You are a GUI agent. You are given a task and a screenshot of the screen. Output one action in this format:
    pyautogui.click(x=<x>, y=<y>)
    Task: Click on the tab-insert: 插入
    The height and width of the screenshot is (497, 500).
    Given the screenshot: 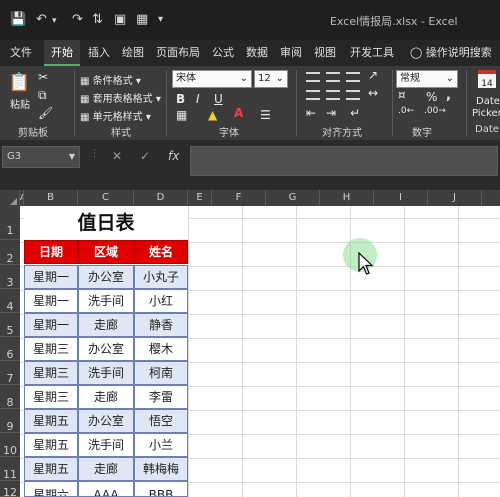 What is the action you would take?
    pyautogui.click(x=99, y=53)
    